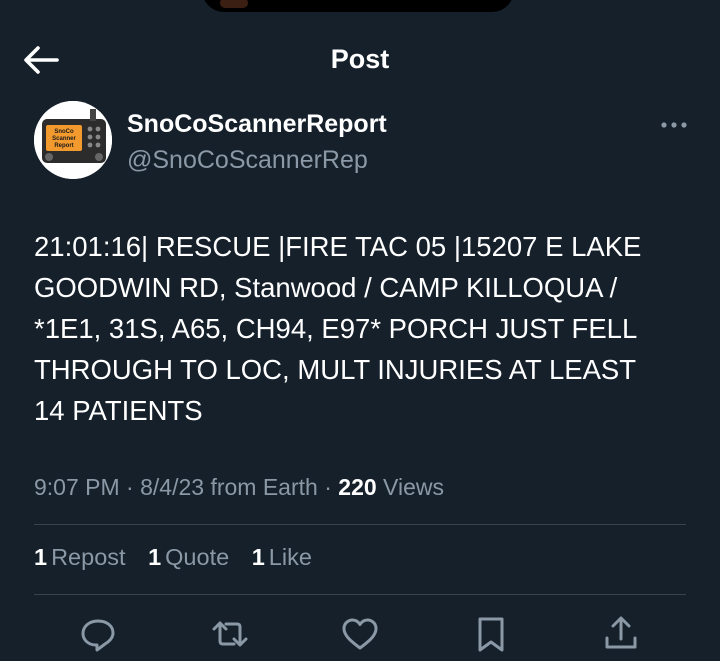  What do you see at coordinates (258, 557) in the screenshot?
I see `likes-count: 1` at bounding box center [258, 557].